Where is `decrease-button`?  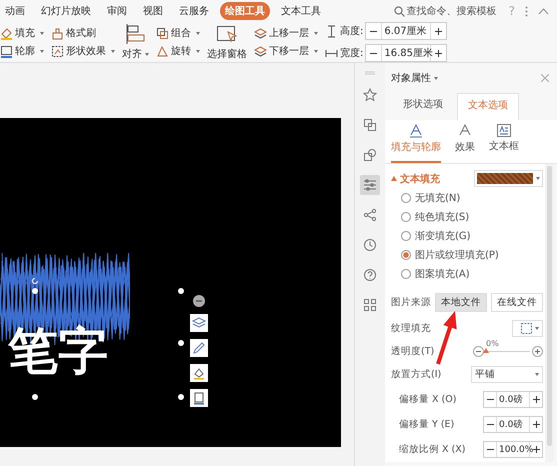 decrease-button is located at coordinates (478, 351).